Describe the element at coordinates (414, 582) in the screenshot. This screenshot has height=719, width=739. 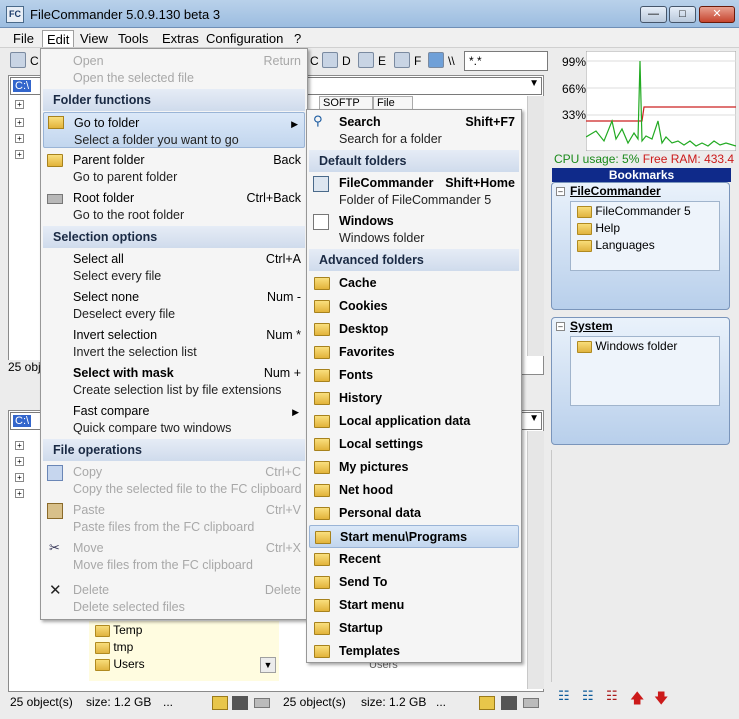
I see `submenu-folder-item: Send To` at that location.